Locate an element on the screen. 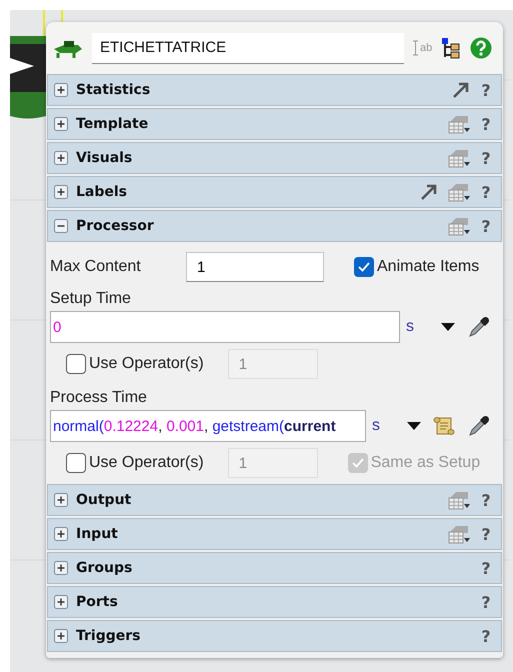 The image size is (513, 672). section-header: Ports ? is located at coordinates (274, 602).